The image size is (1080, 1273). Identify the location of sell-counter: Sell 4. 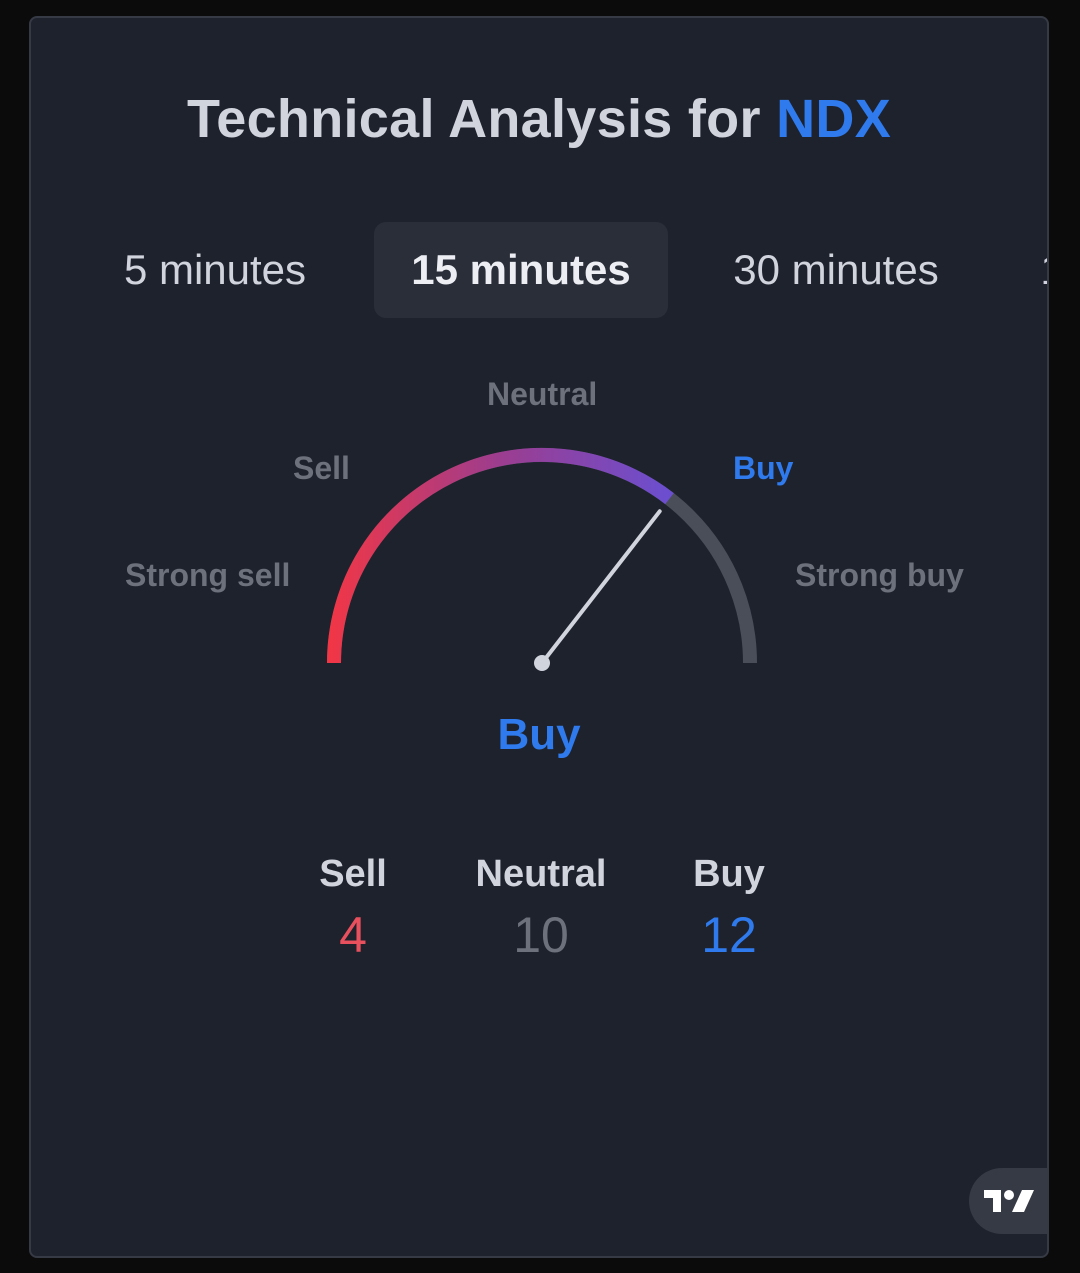
(353, 910).